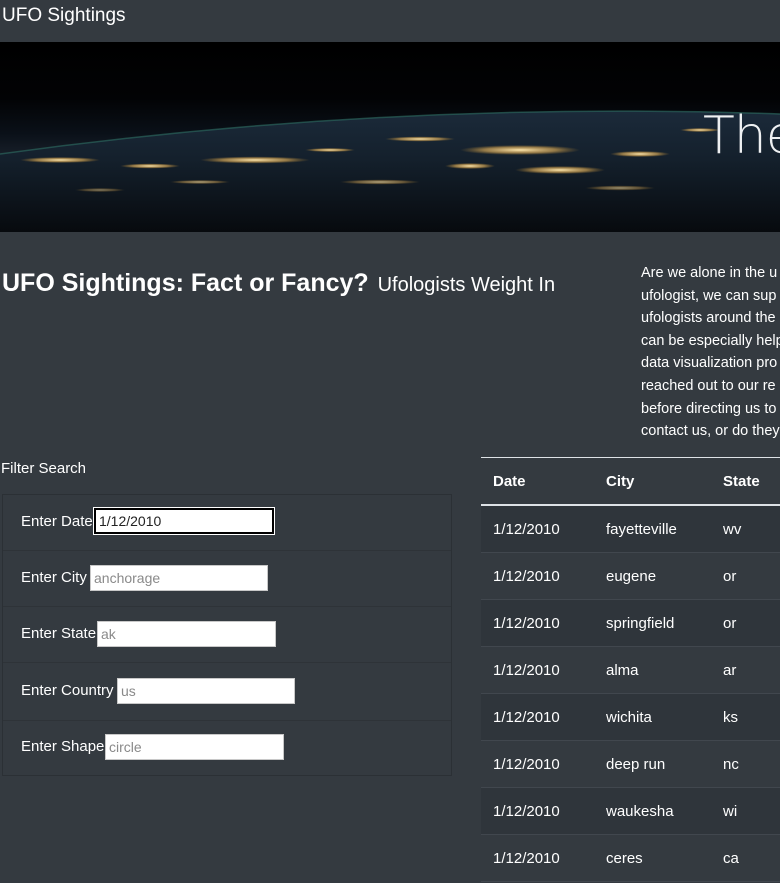  What do you see at coordinates (390, 21) in the screenshot?
I see `navbar: UFO Sightings` at bounding box center [390, 21].